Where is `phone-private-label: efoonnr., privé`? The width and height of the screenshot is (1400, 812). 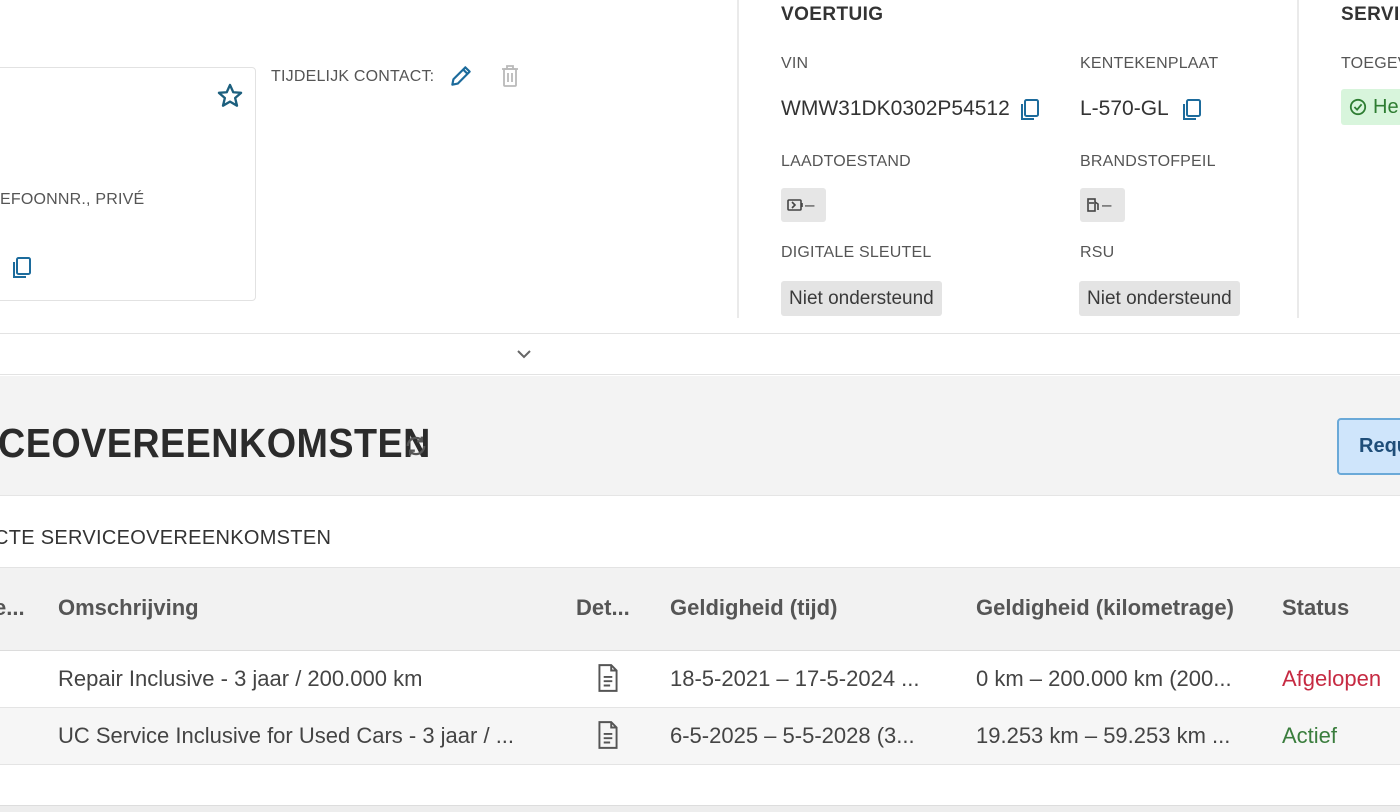
phone-private-label: efoonnr., privé is located at coordinates (72, 199).